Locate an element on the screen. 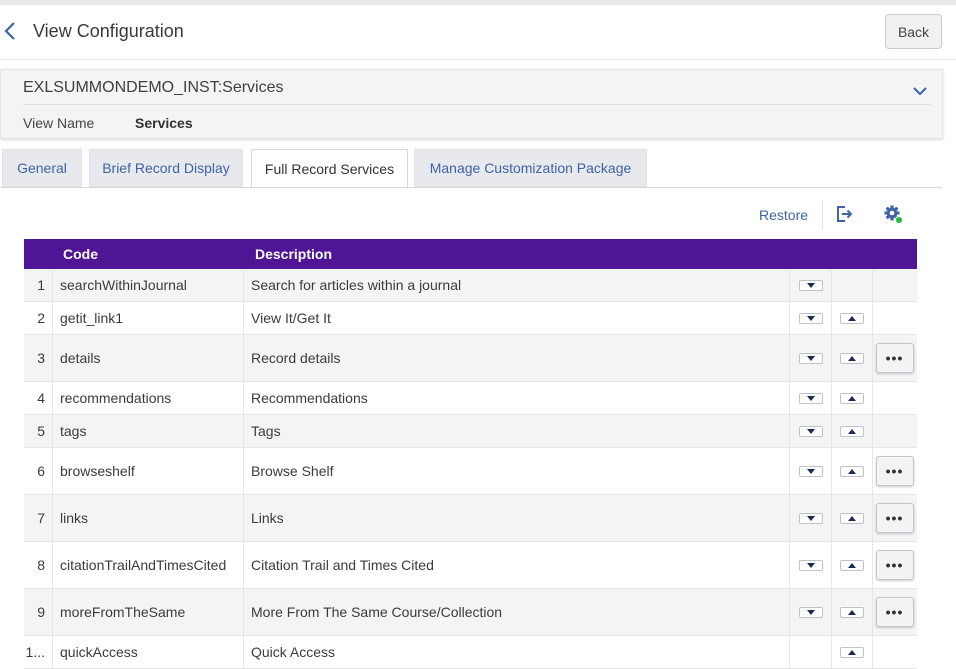  back-button: Back is located at coordinates (913, 31).